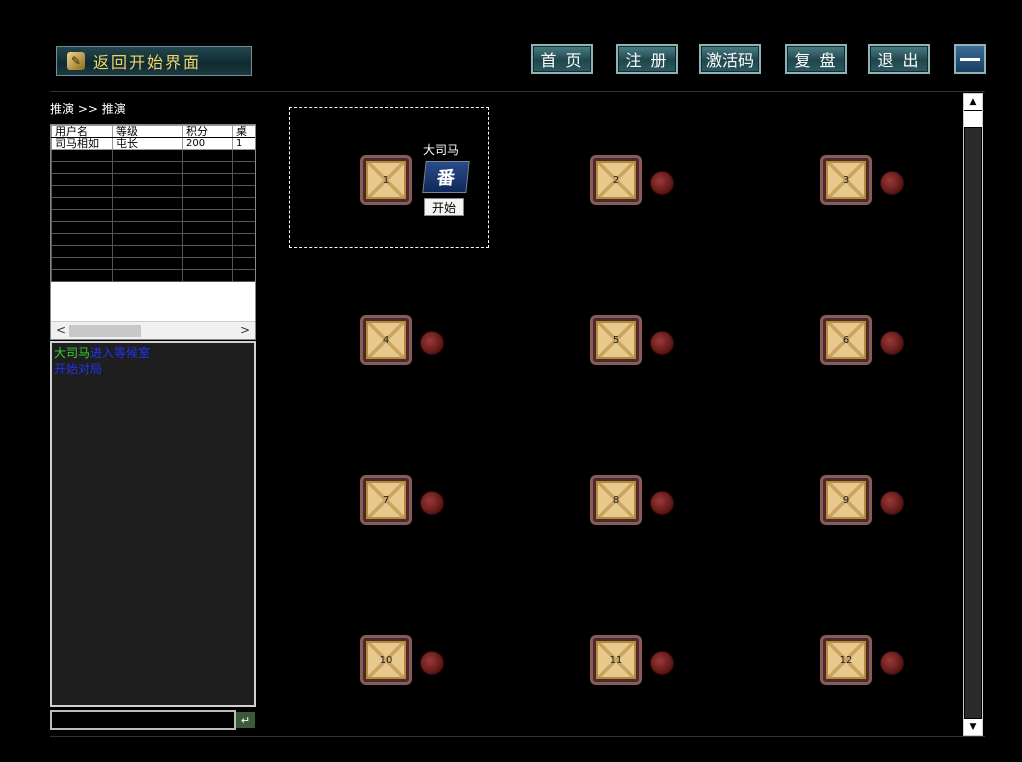 The height and width of the screenshot is (762, 1022). I want to click on game-table-12: 12, so click(846, 660).